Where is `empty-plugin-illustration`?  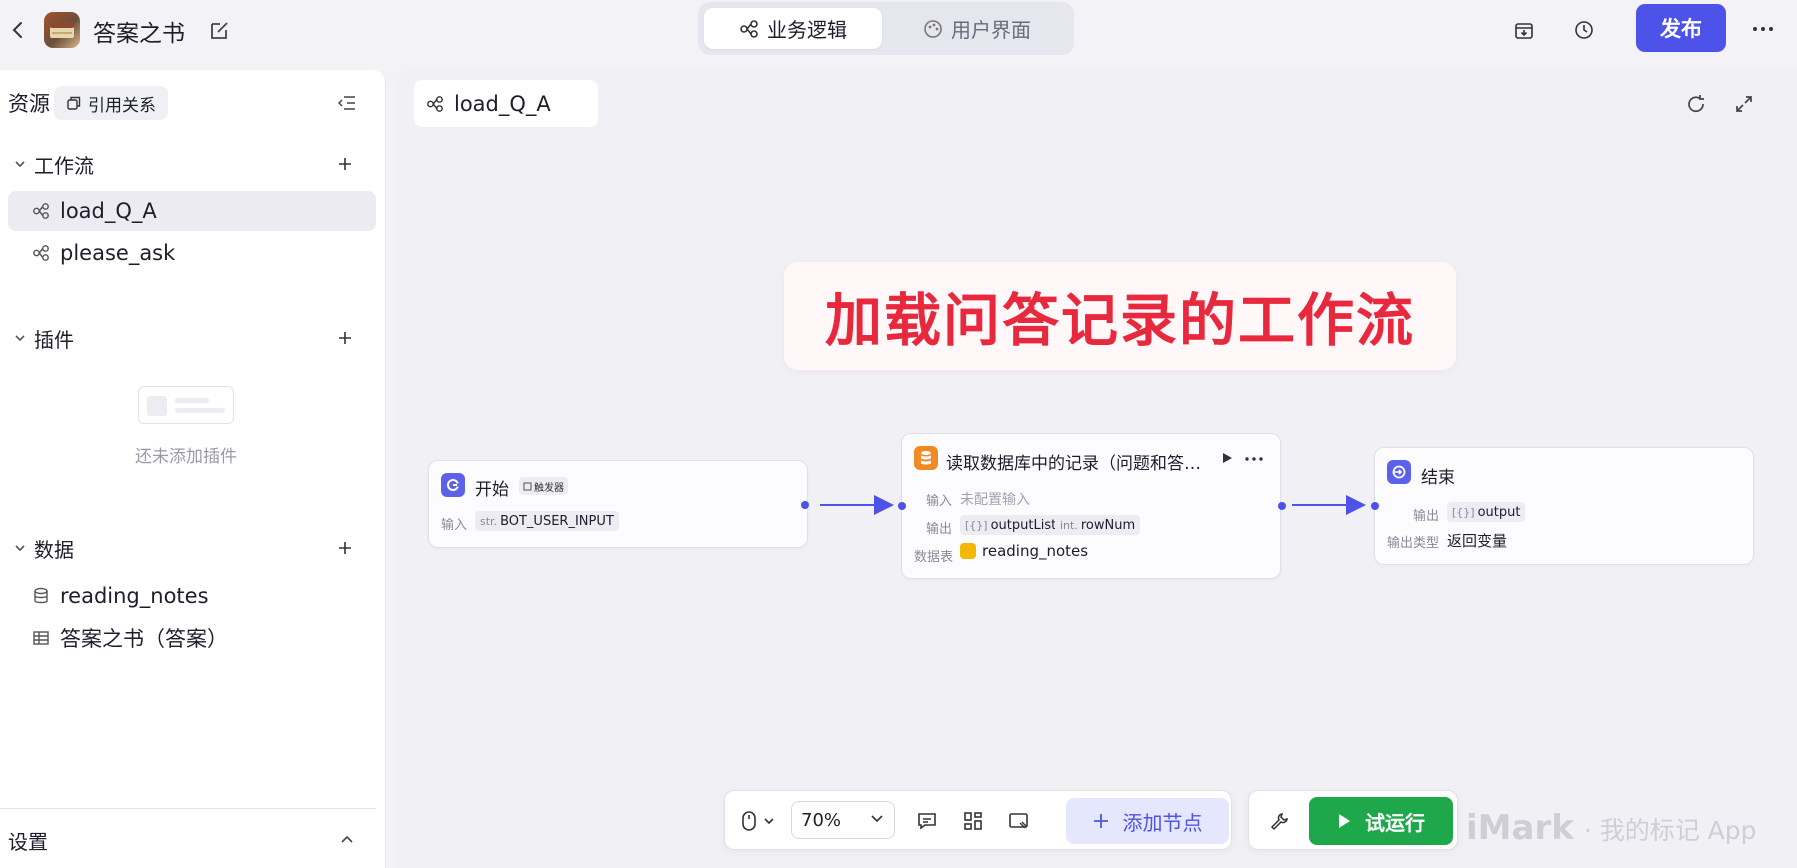
empty-plugin-illustration is located at coordinates (186, 405).